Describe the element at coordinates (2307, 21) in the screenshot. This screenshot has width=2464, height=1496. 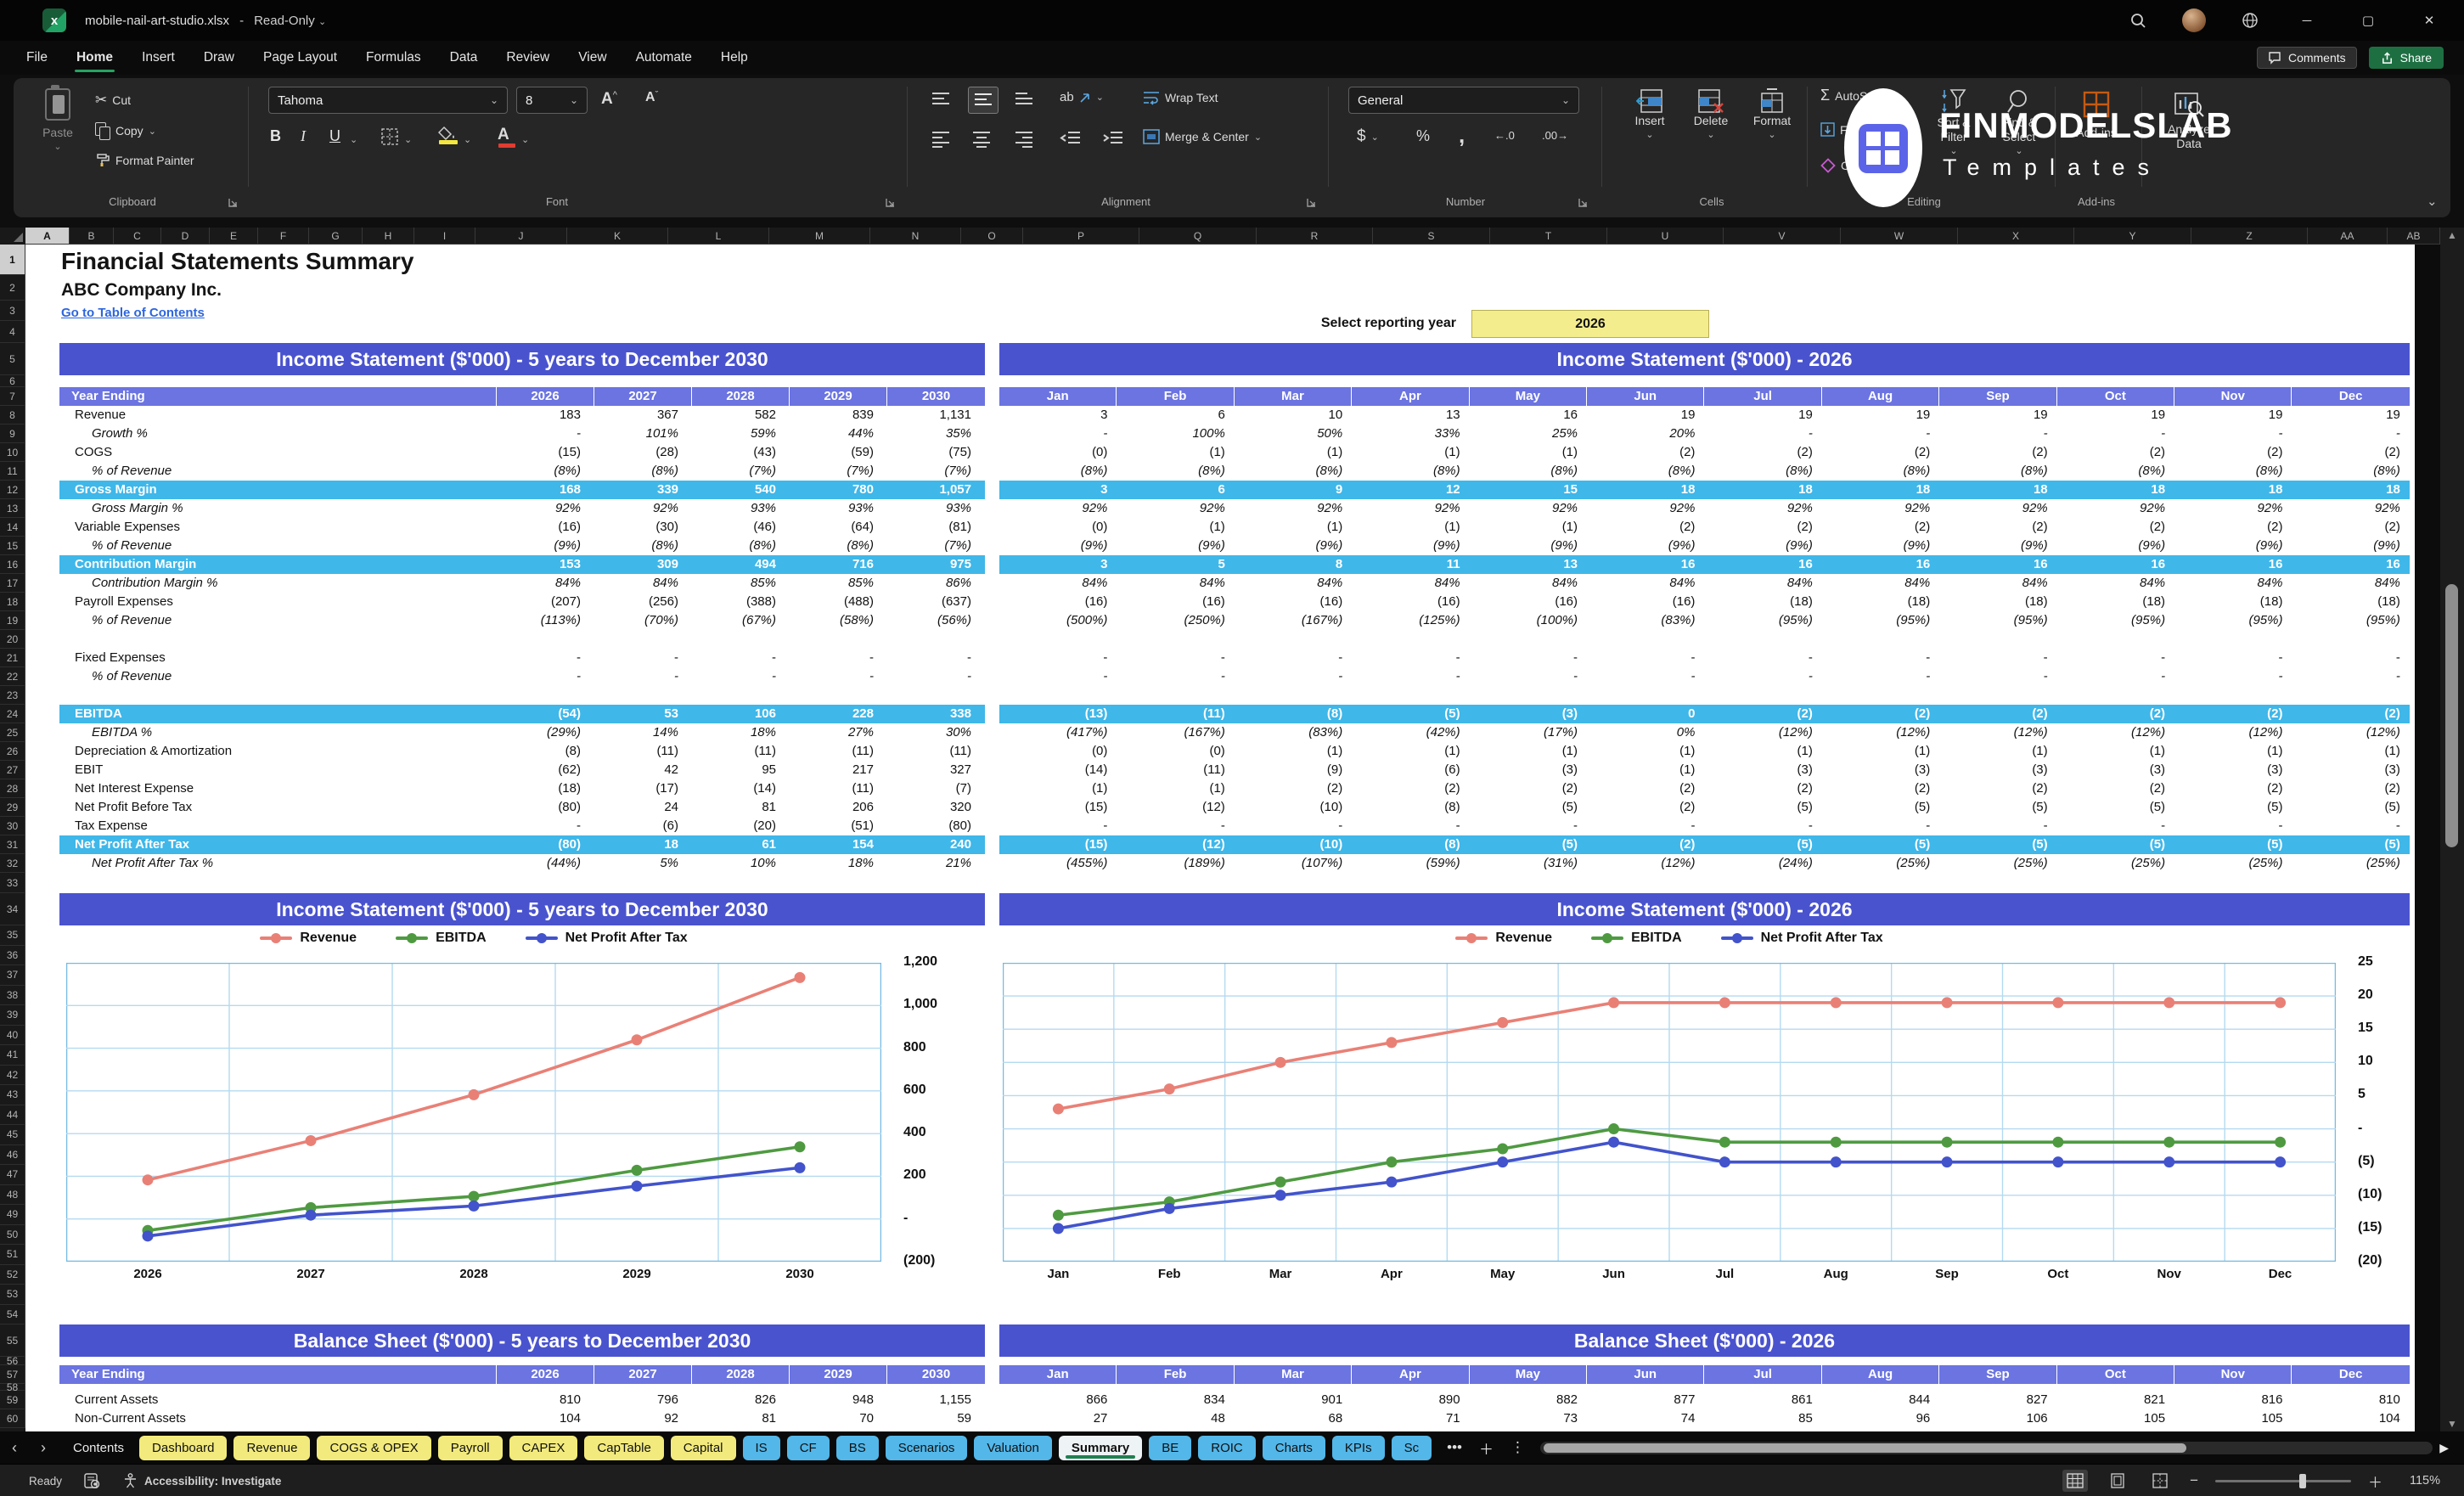
I see `minimize-button: ─` at that location.